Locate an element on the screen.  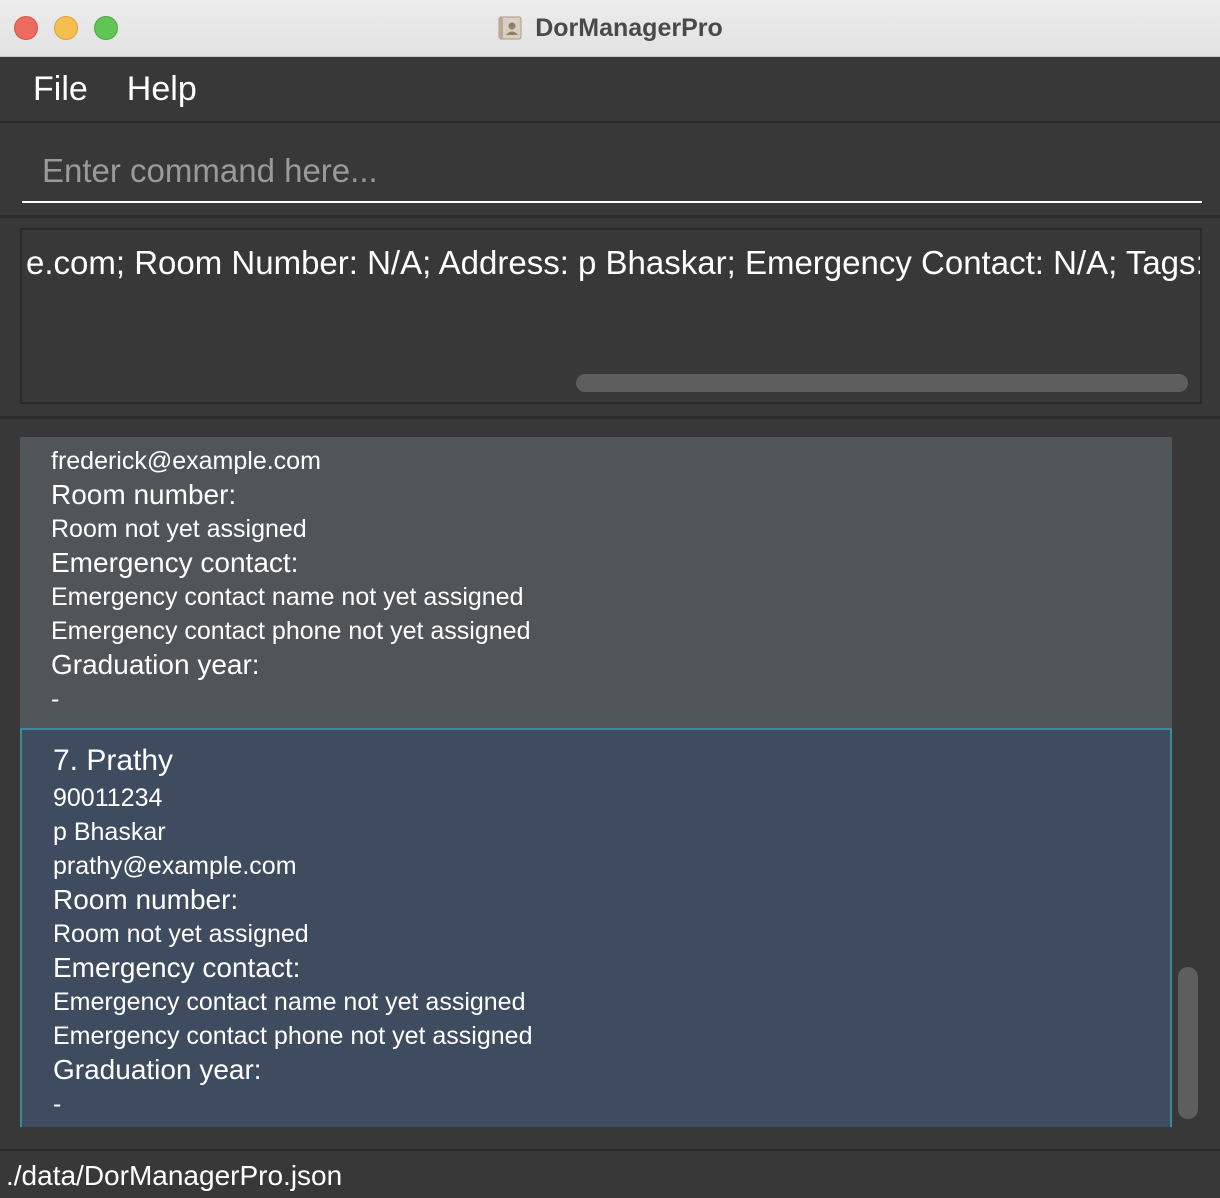
result-horizontal-scrollbar is located at coordinates (882, 383).